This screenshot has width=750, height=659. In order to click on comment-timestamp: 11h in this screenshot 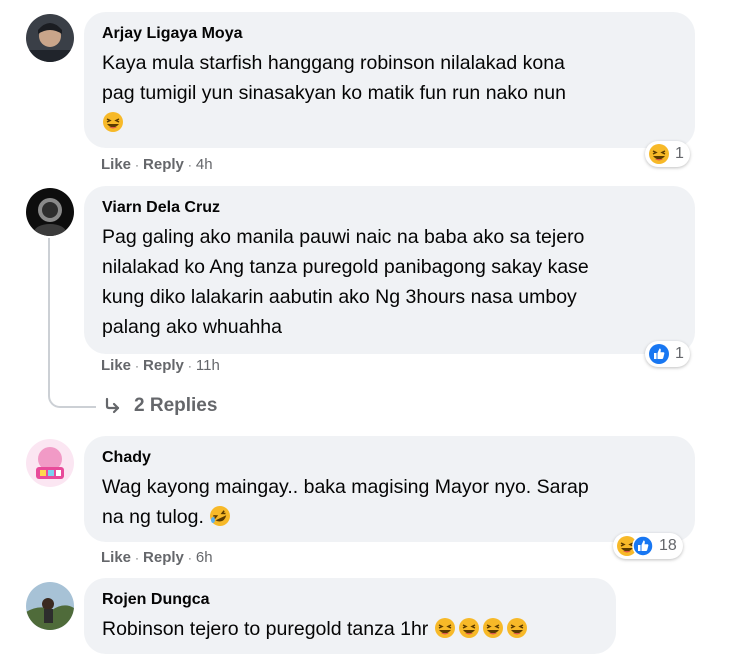, I will do `click(208, 365)`.